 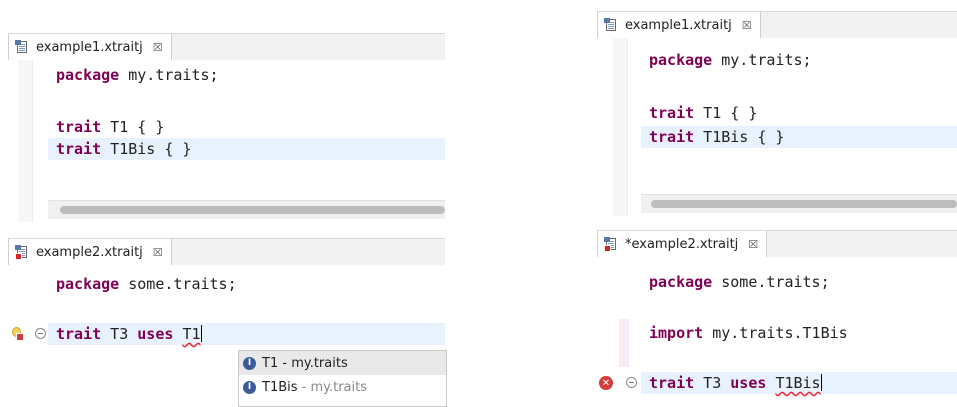 I want to click on code-line: trait T3 uses T1Bis, so click(x=735, y=383).